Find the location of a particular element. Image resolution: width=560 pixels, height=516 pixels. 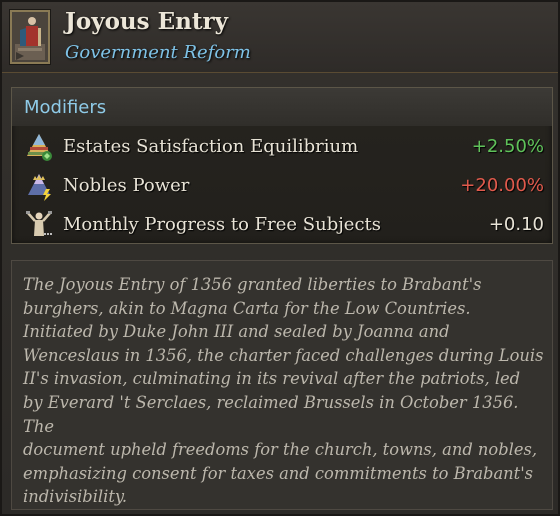

modifier-row-nobles-power: Nobles Power +20.00% is located at coordinates (282, 187).